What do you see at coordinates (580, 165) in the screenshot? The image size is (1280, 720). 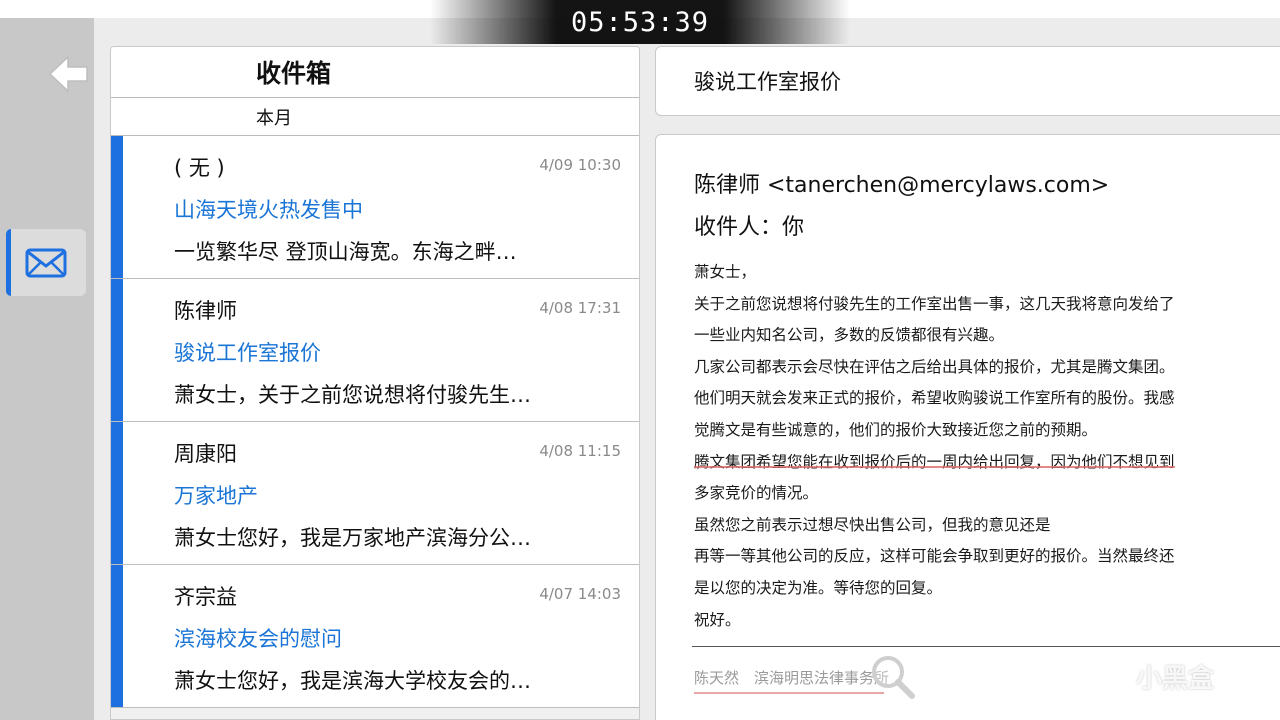 I see `mail-time: 4/09 10:30` at bounding box center [580, 165].